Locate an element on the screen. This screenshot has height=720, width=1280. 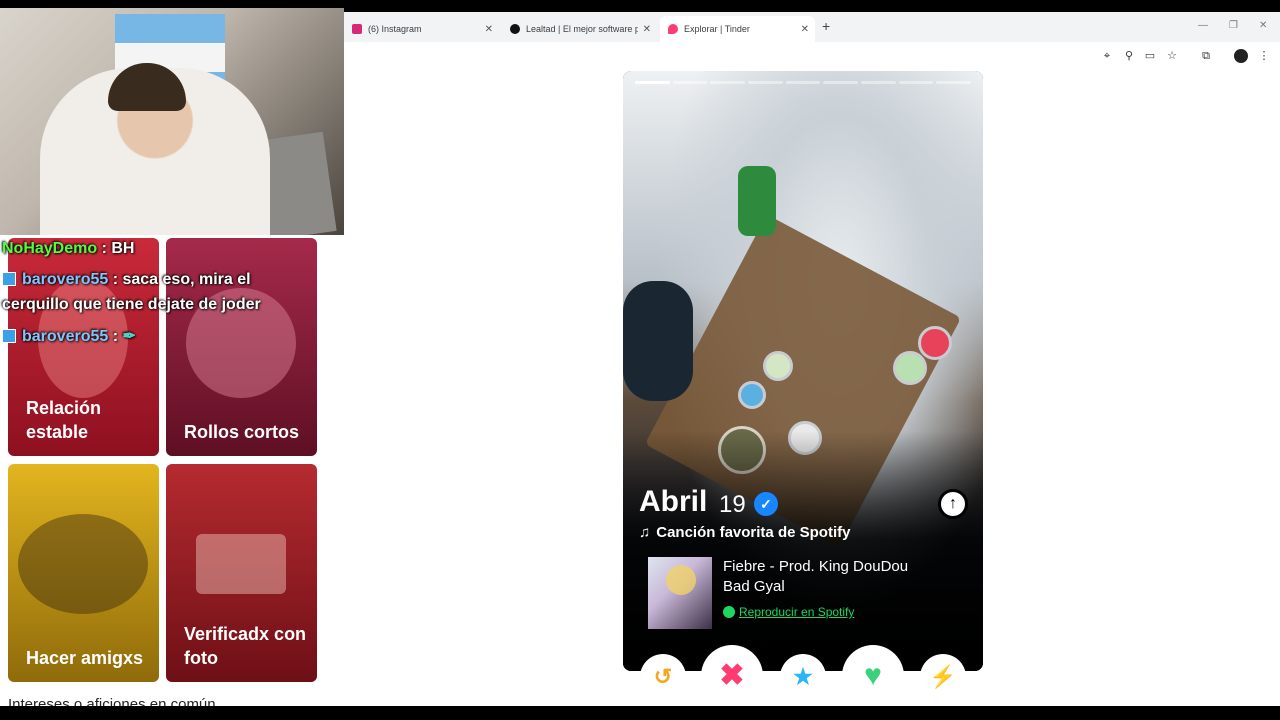
instagram-icon is located at coordinates (357, 29).